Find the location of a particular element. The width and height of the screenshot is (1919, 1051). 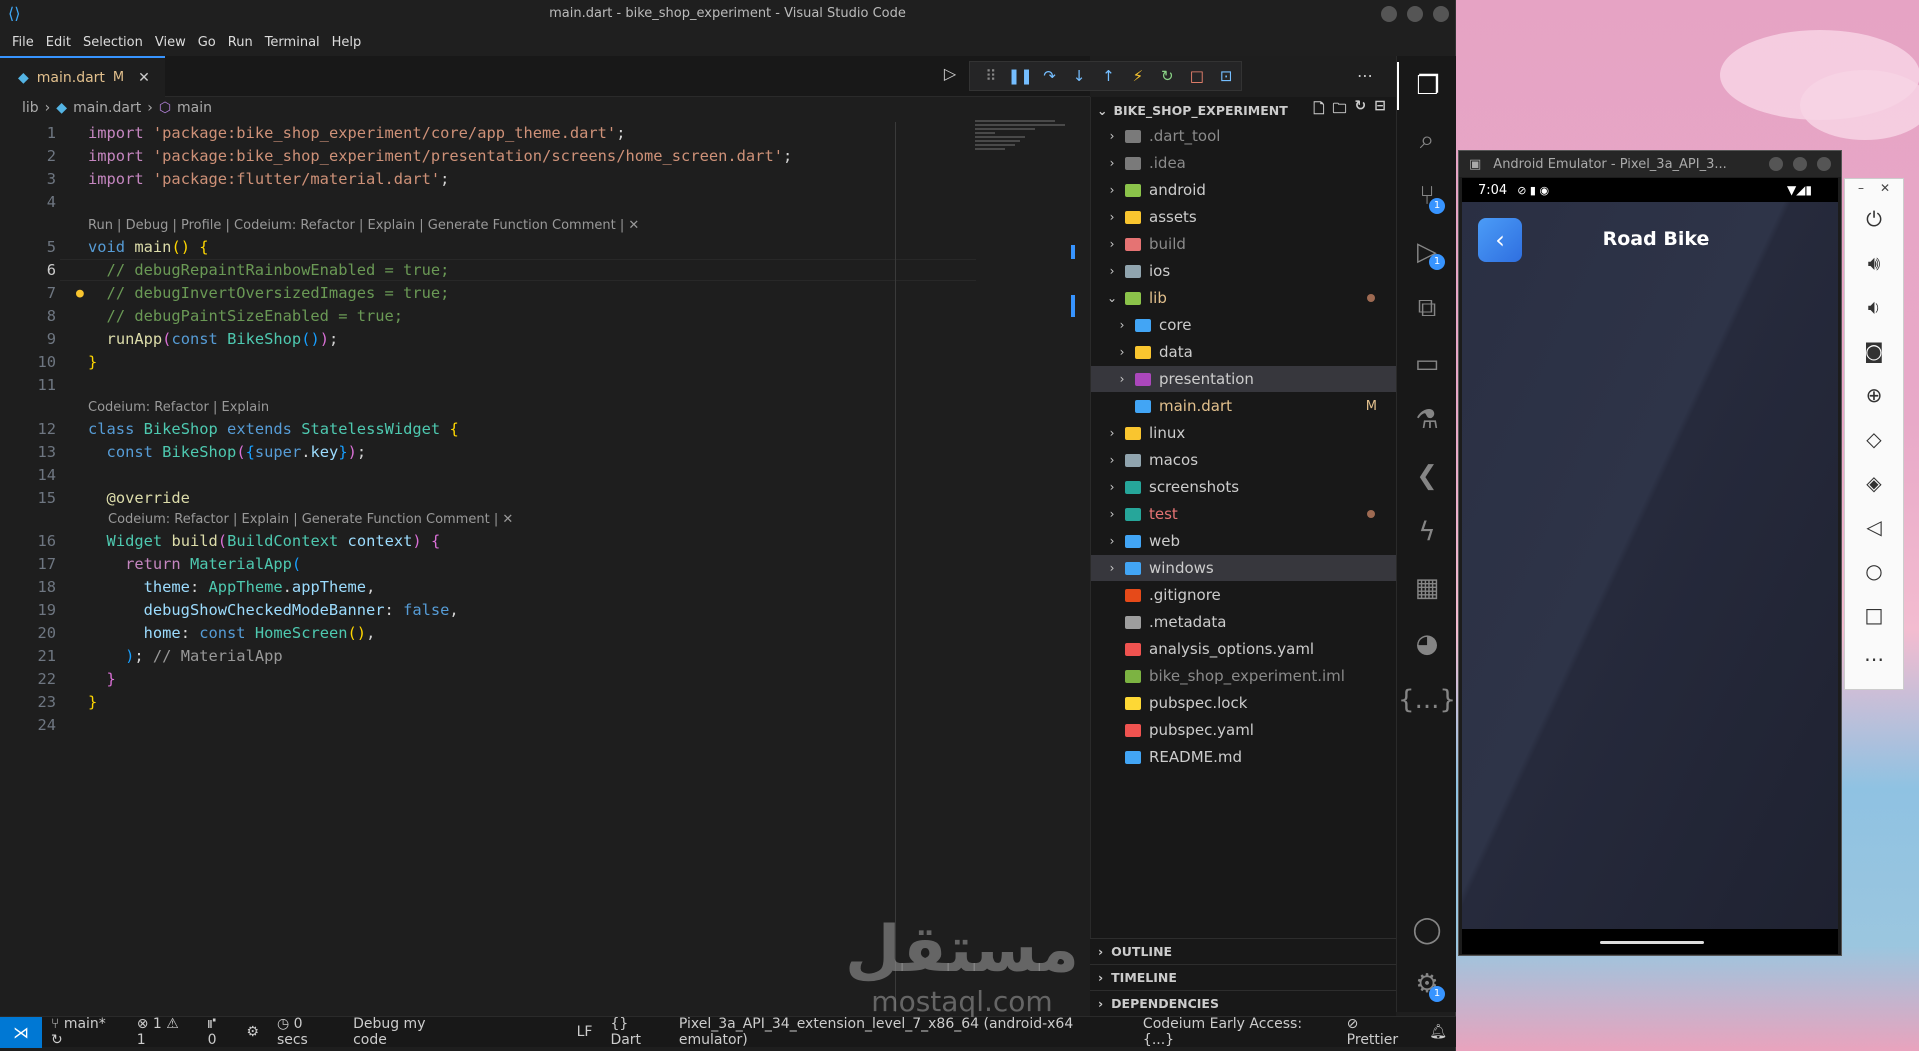

menu-edit: Edit is located at coordinates (58, 42).